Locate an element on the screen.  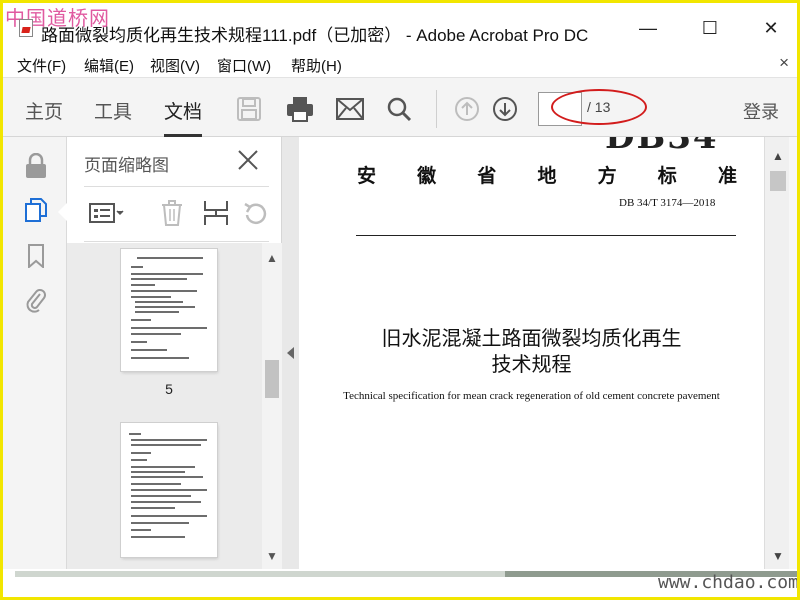
print-icon is located at coordinates (300, 109).